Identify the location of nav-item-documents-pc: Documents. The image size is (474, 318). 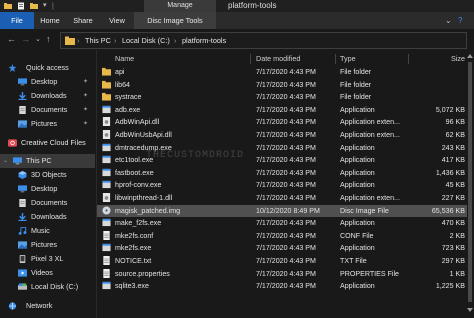
(56, 203).